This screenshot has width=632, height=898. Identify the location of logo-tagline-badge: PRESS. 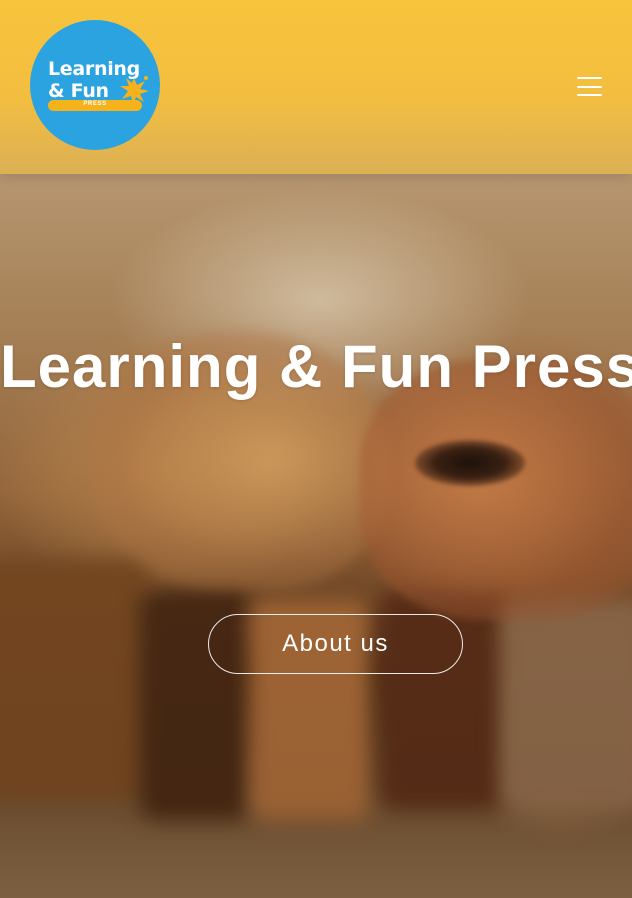
(95, 105).